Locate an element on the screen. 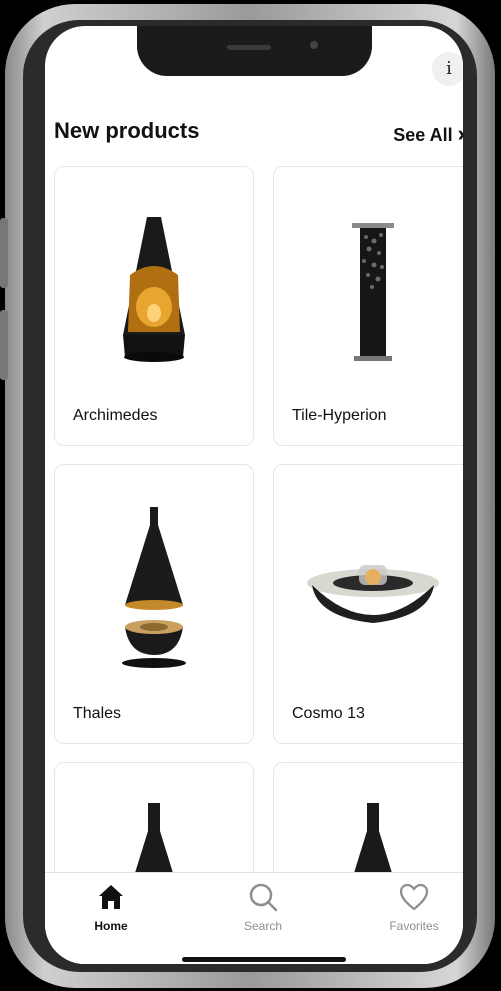 This screenshot has height=991, width=501. archimedes-image is located at coordinates (154, 289).